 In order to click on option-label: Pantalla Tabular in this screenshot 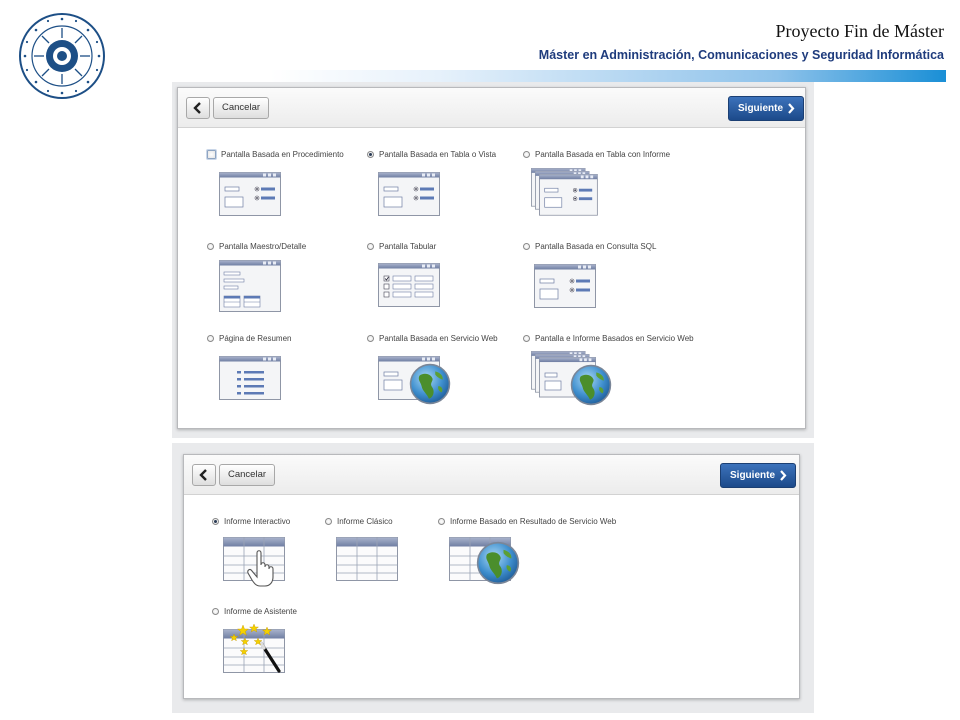, I will do `click(408, 246)`.